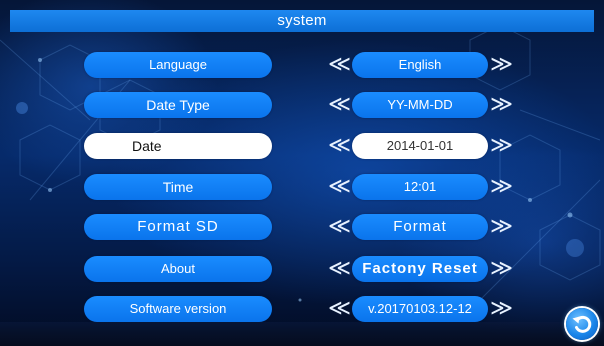 This screenshot has height=346, width=604. What do you see at coordinates (178, 65) in the screenshot?
I see `language-button: Language` at bounding box center [178, 65].